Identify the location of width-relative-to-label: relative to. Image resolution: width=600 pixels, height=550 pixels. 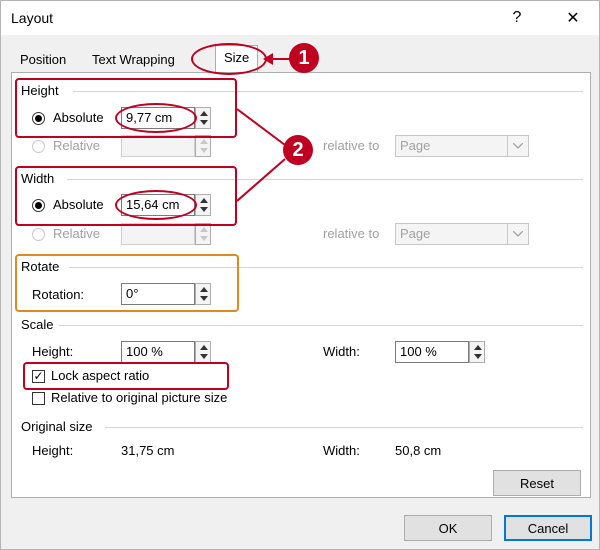
(351, 233).